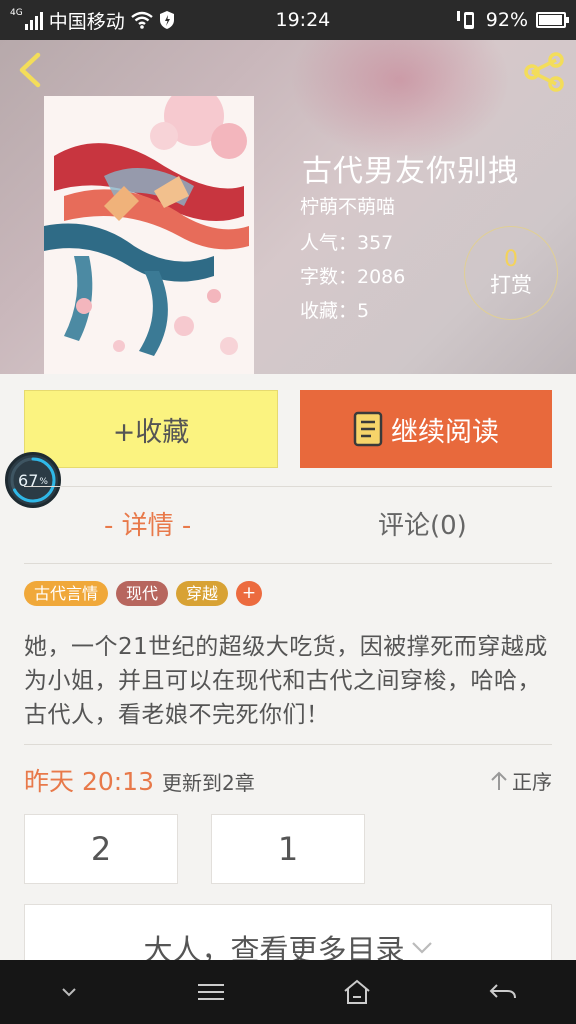 The width and height of the screenshot is (576, 1024). I want to click on add-tag-button: +, so click(249, 593).